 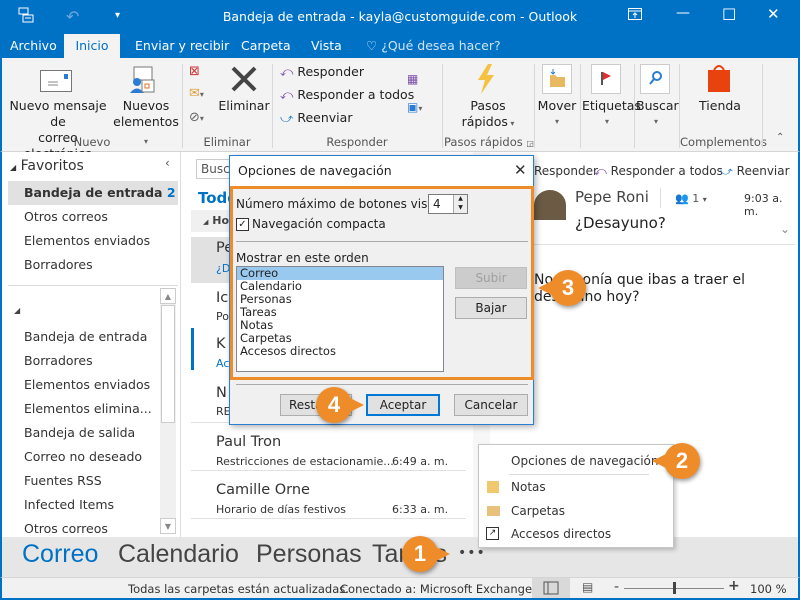 I want to click on message-sender: K, so click(x=221, y=344).